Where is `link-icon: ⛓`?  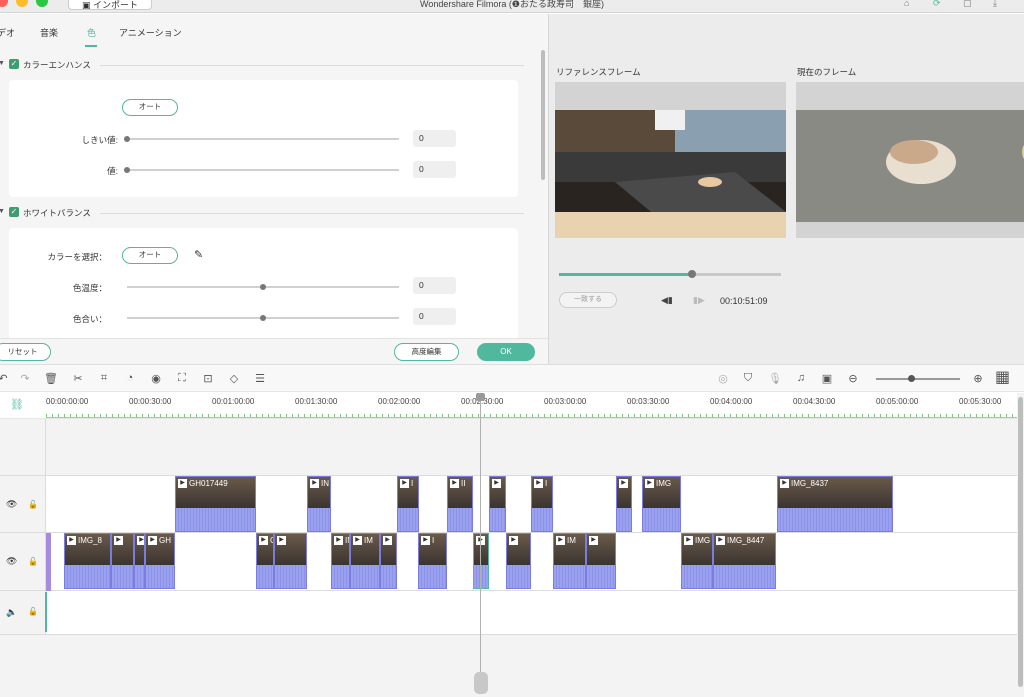
link-icon: ⛓ is located at coordinates (17, 404).